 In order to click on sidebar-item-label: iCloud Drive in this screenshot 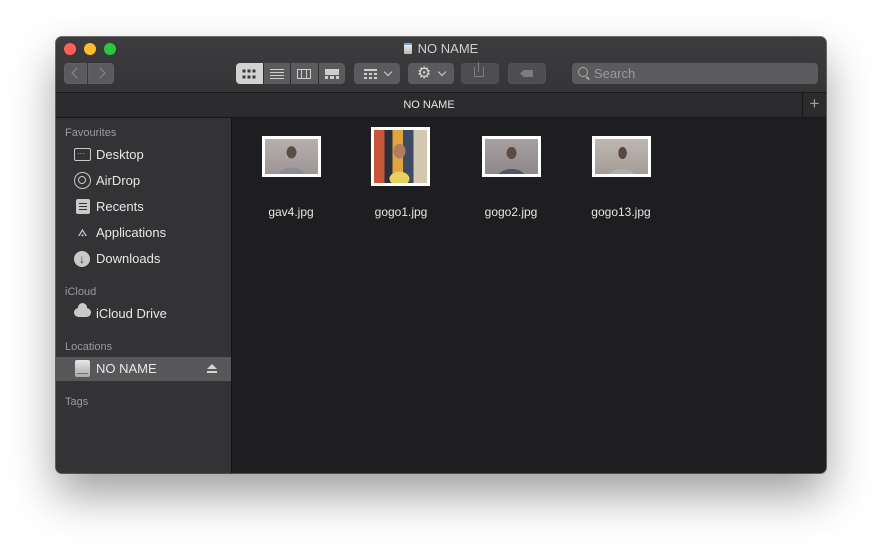, I will do `click(131, 313)`.